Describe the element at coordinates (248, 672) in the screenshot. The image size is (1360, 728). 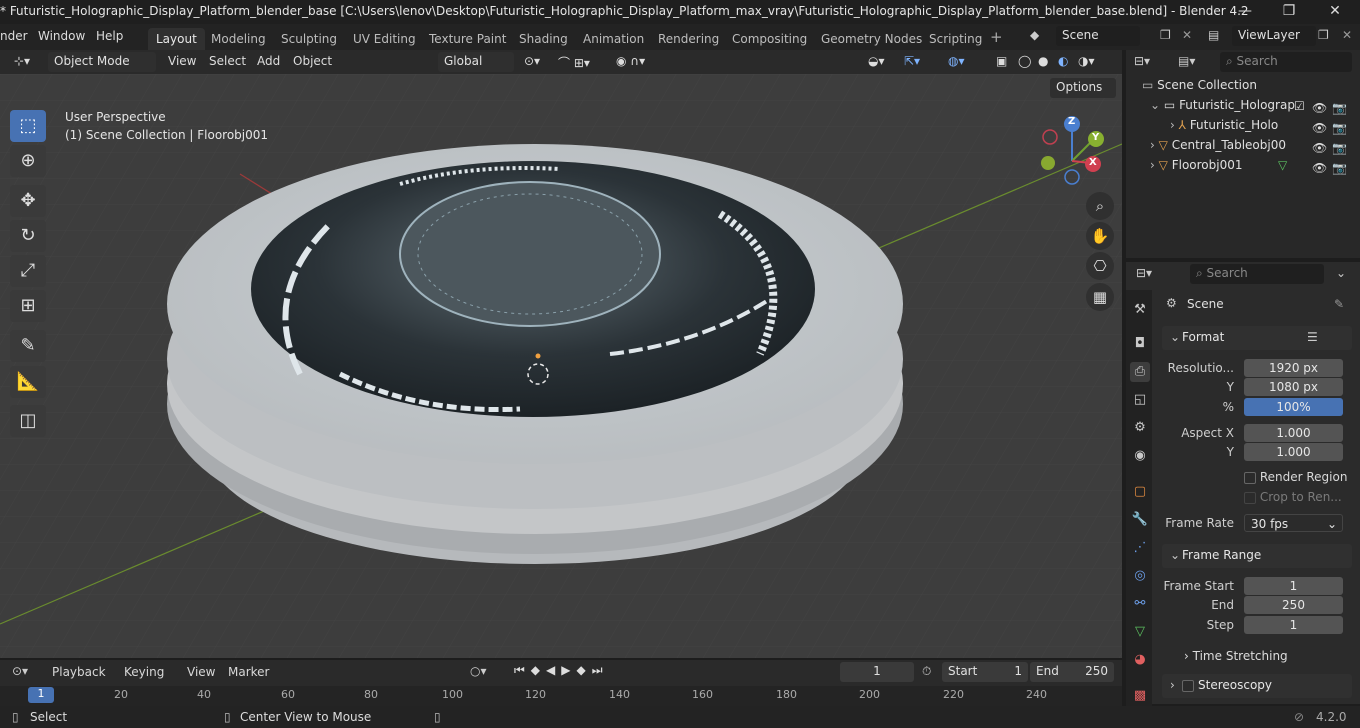
I see `menu-marker: Marker` at that location.